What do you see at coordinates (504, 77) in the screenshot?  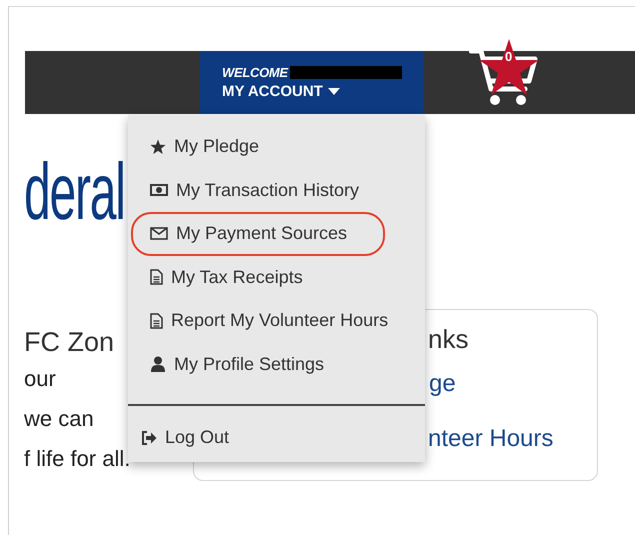 I see `cart-button: 0` at bounding box center [504, 77].